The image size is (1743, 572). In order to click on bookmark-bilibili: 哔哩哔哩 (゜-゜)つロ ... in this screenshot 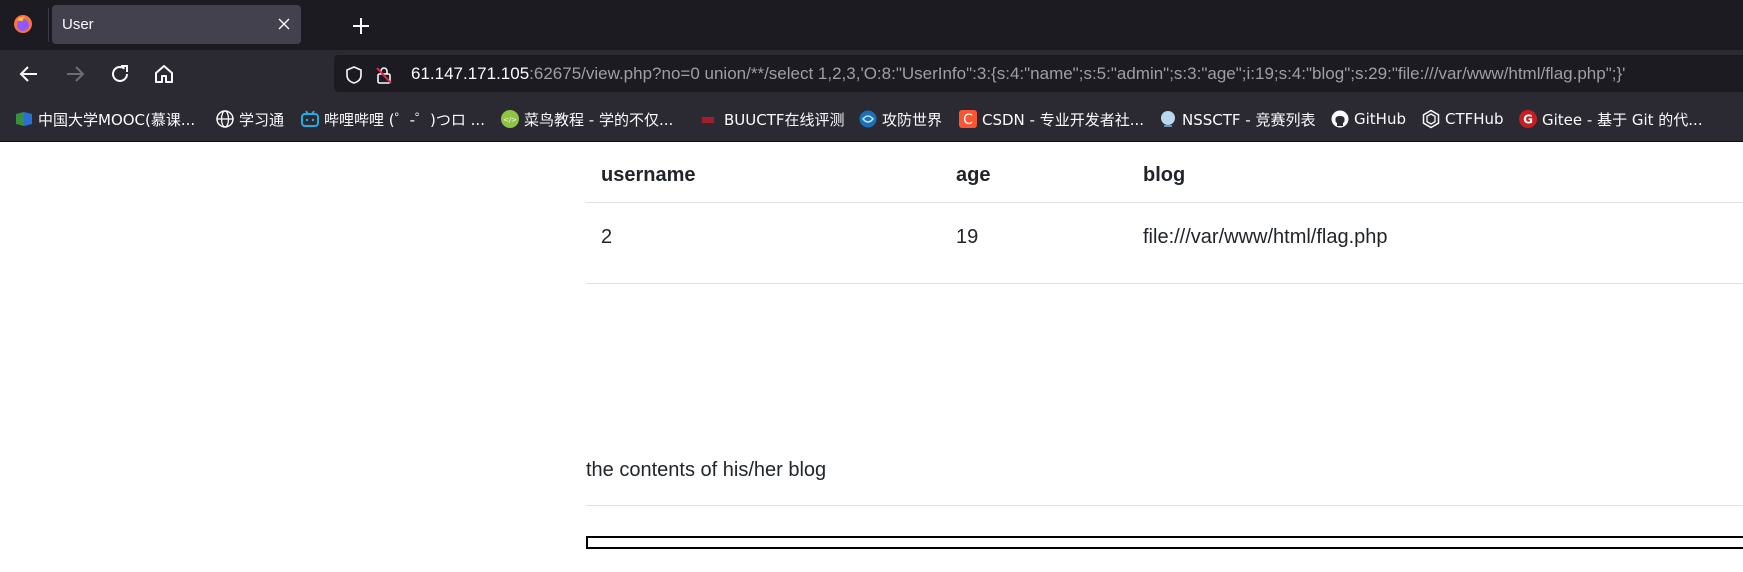, I will do `click(392, 119)`.